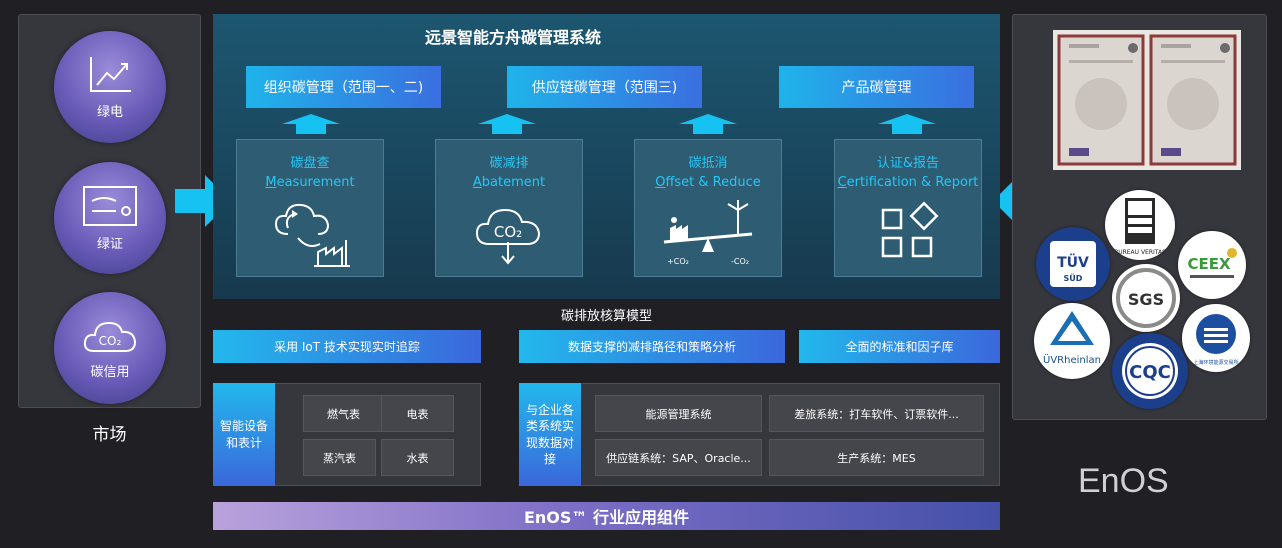 The width and height of the screenshot is (1282, 548). I want to click on svg-text: CQC, so click(1150, 372).